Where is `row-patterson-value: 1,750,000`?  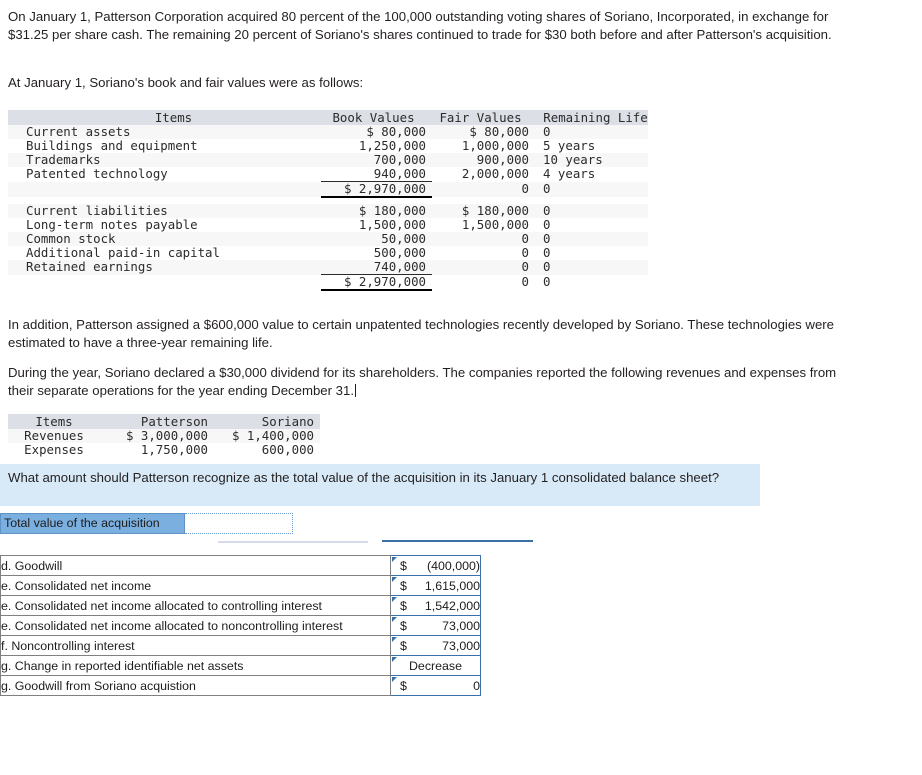 row-patterson-value: 1,750,000 is located at coordinates (174, 449).